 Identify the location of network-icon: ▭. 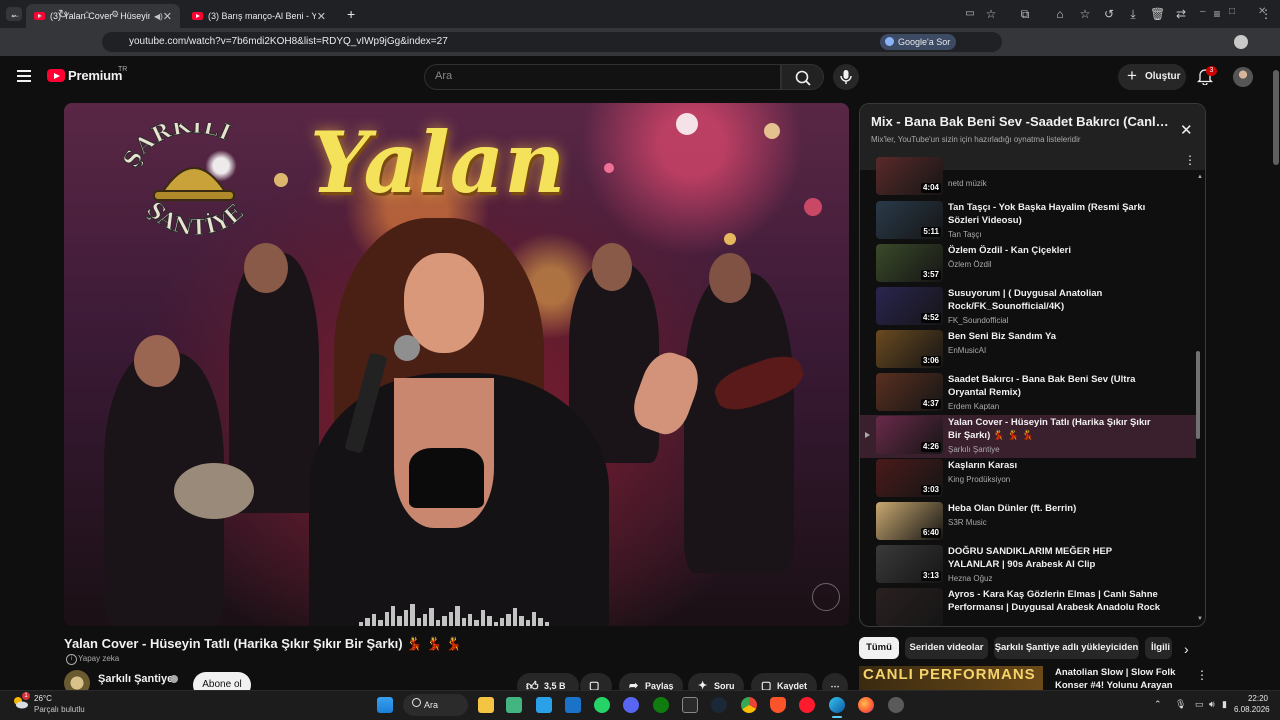
(1199, 704).